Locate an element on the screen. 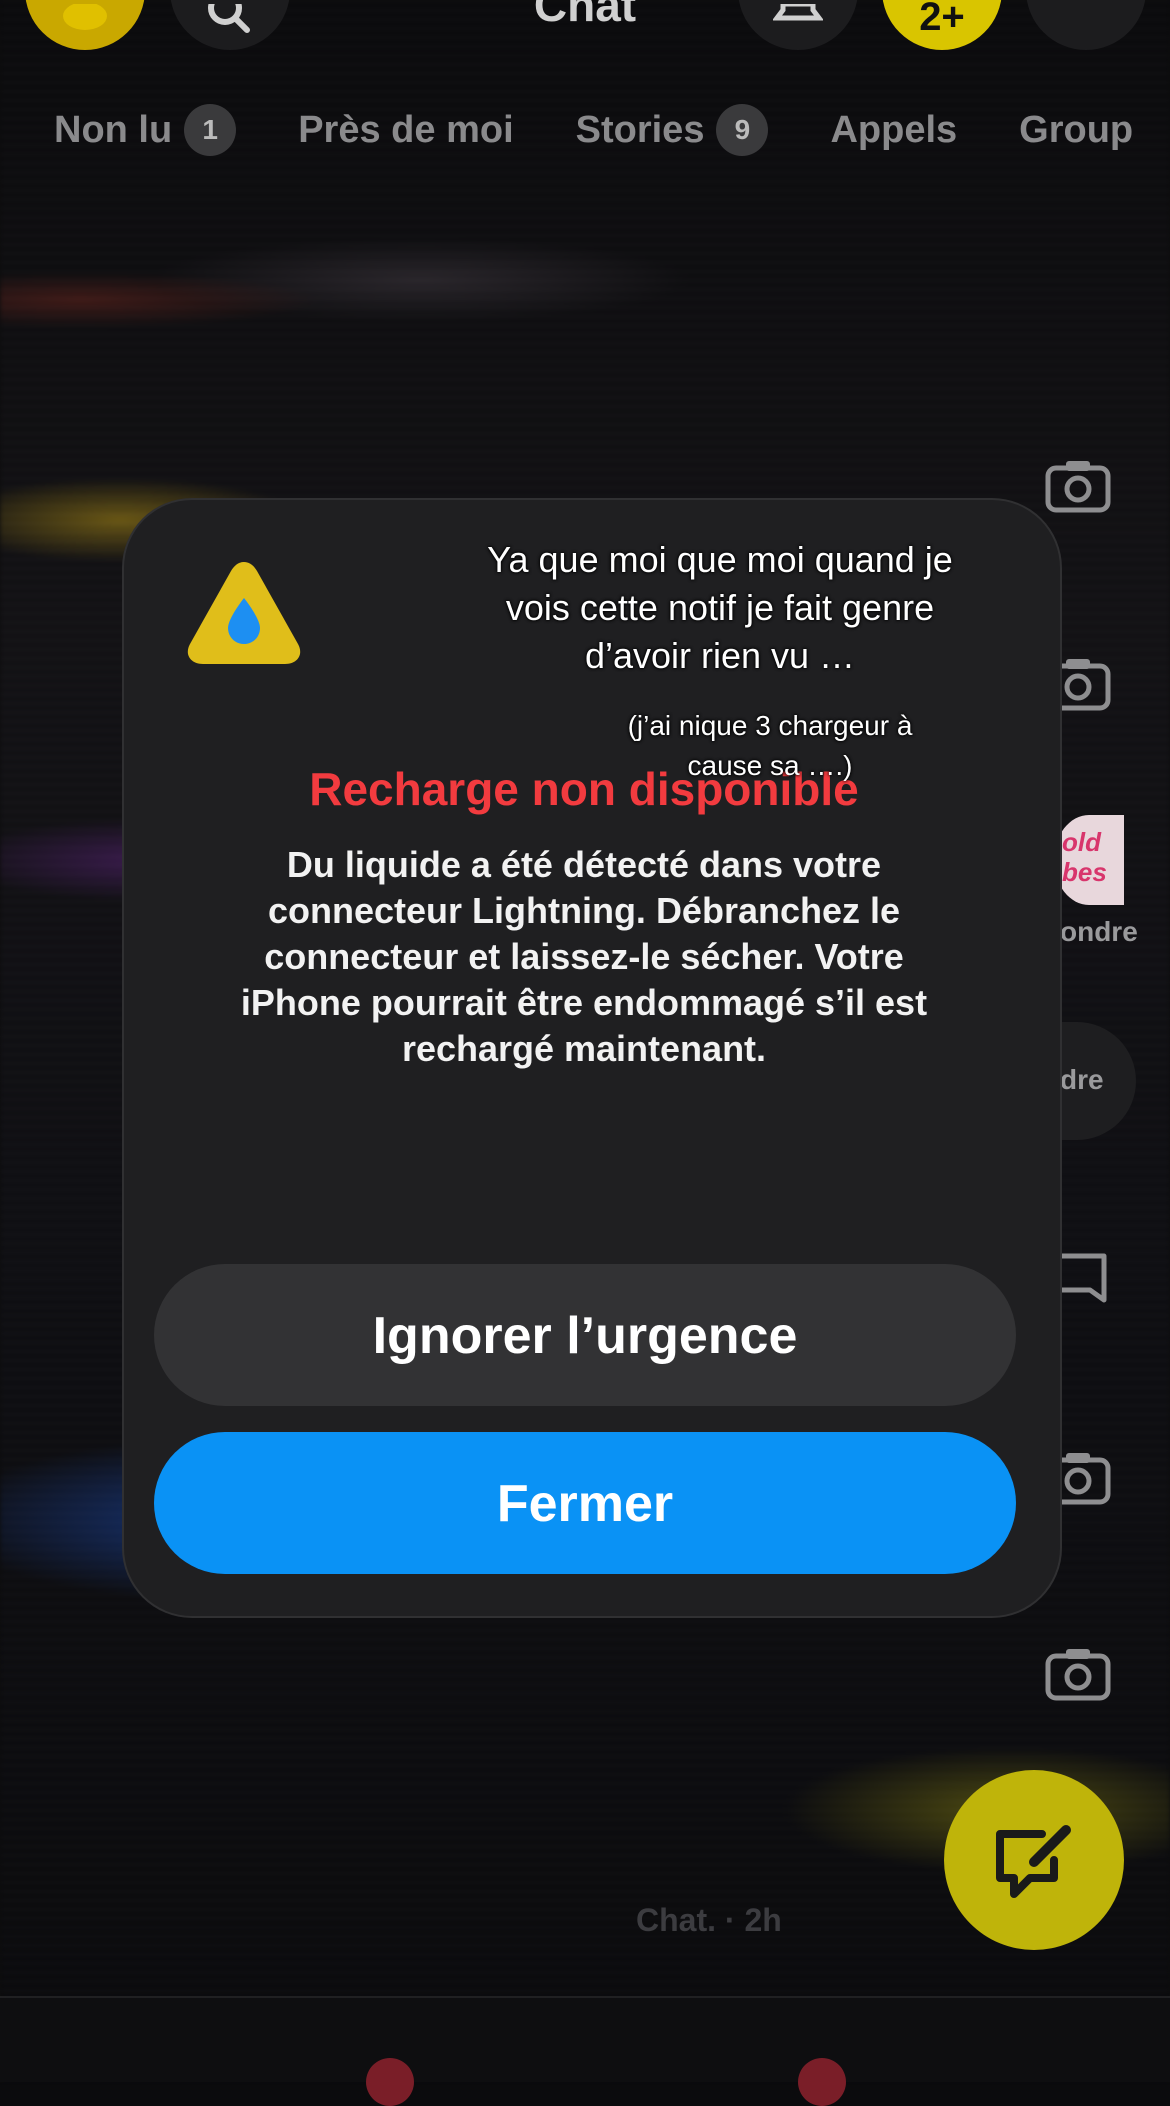  tab-calls: Appels is located at coordinates (893, 130).